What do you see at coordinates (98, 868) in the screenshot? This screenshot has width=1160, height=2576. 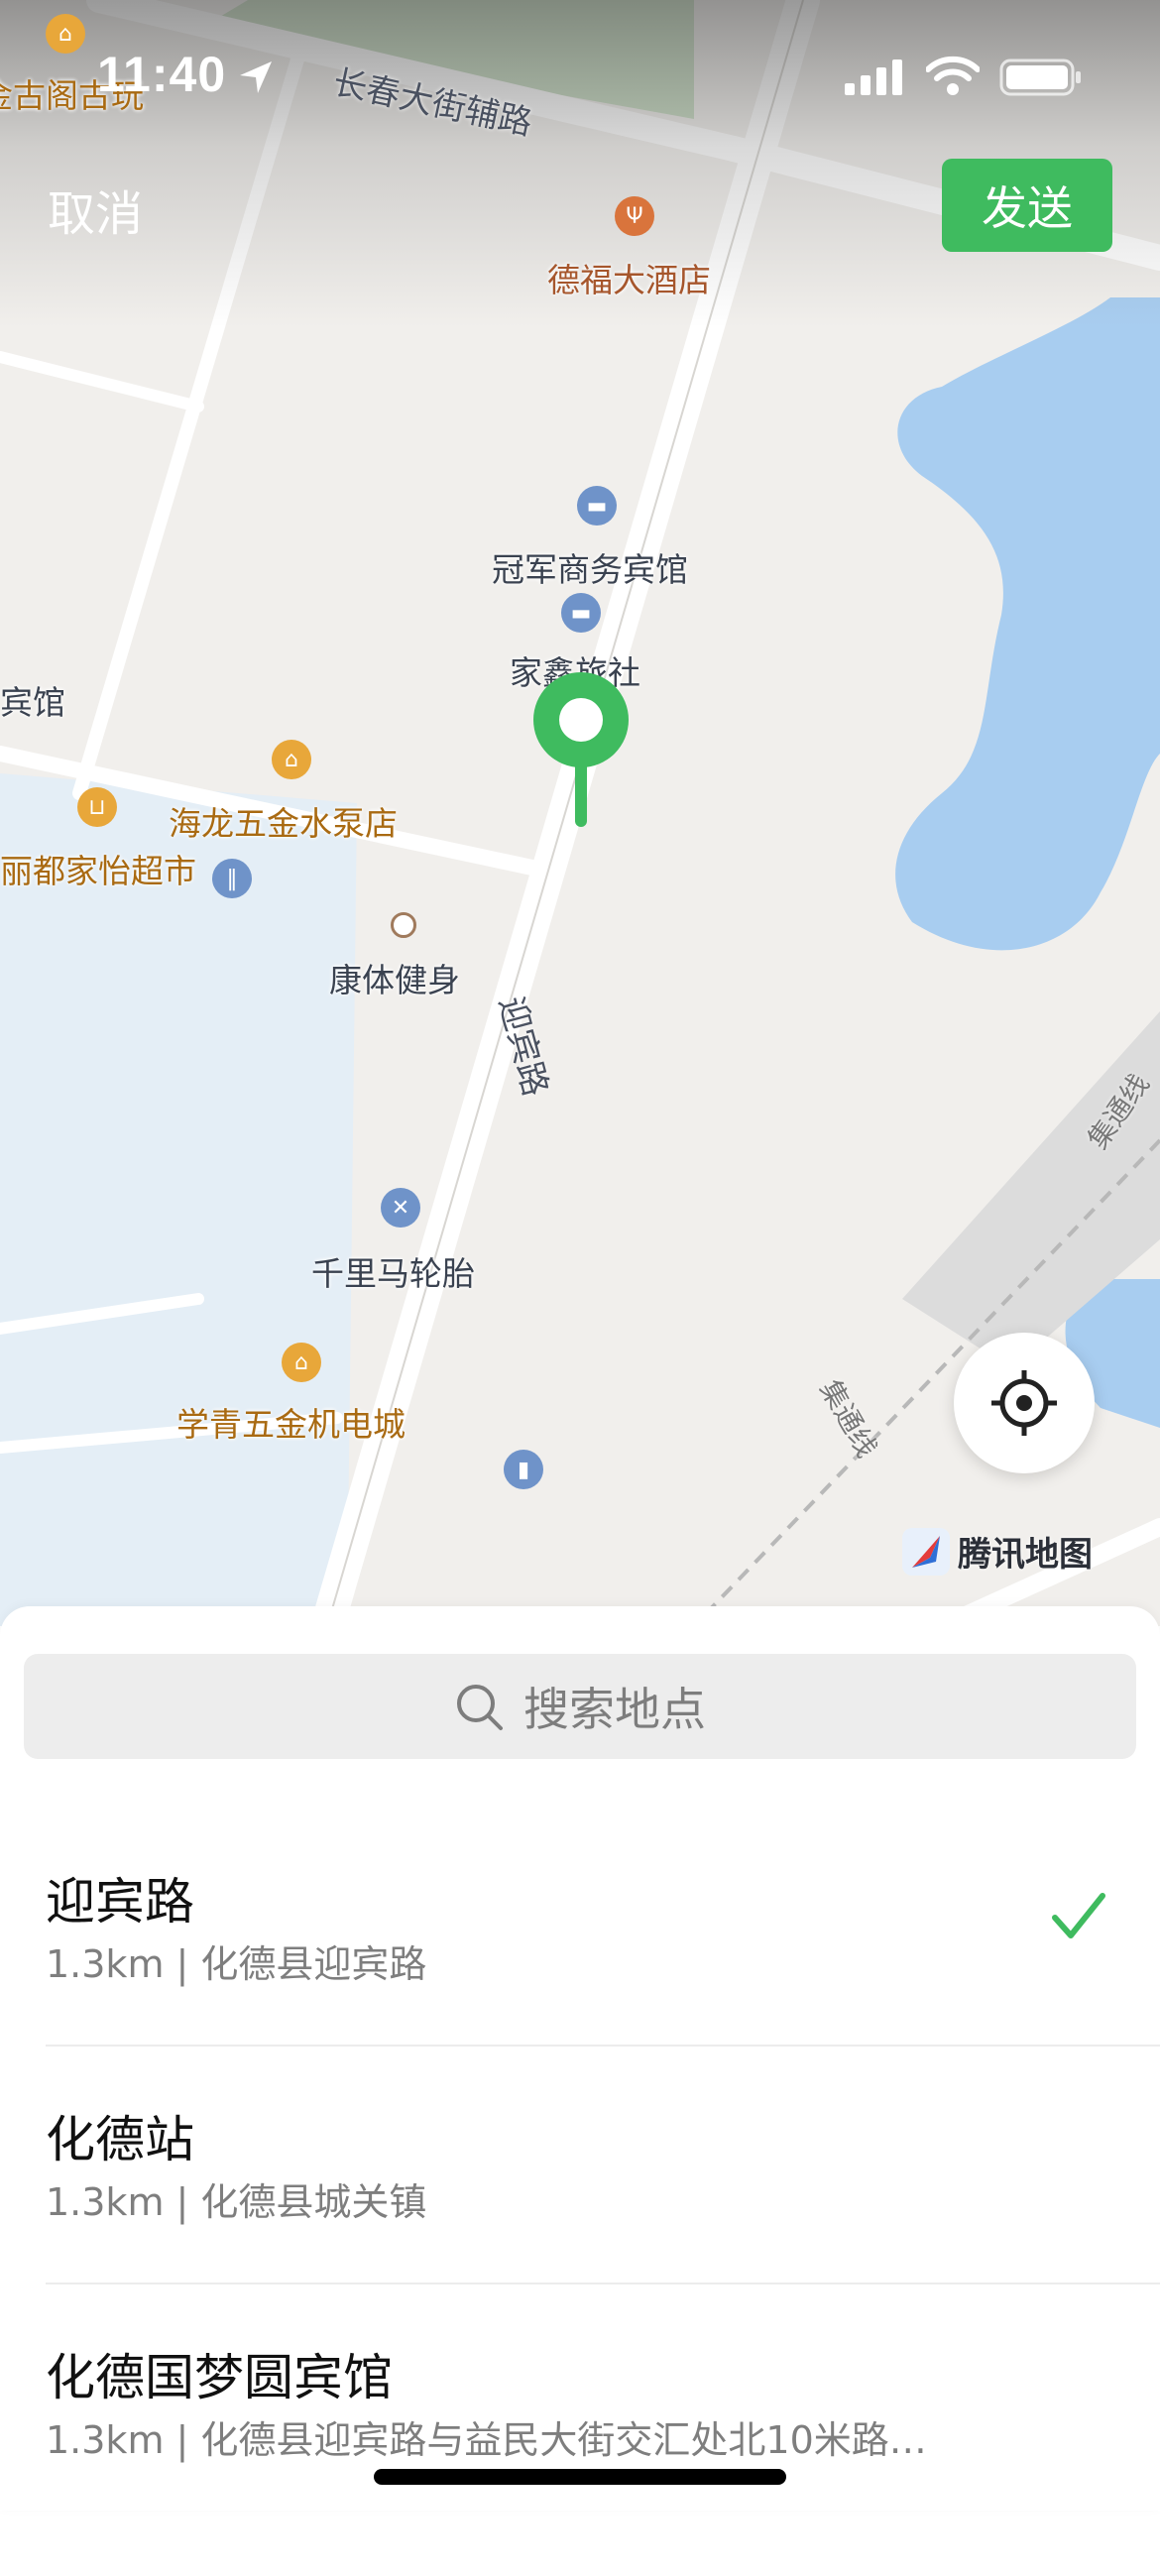 I see `poi-label: 丽都家怡超市` at bounding box center [98, 868].